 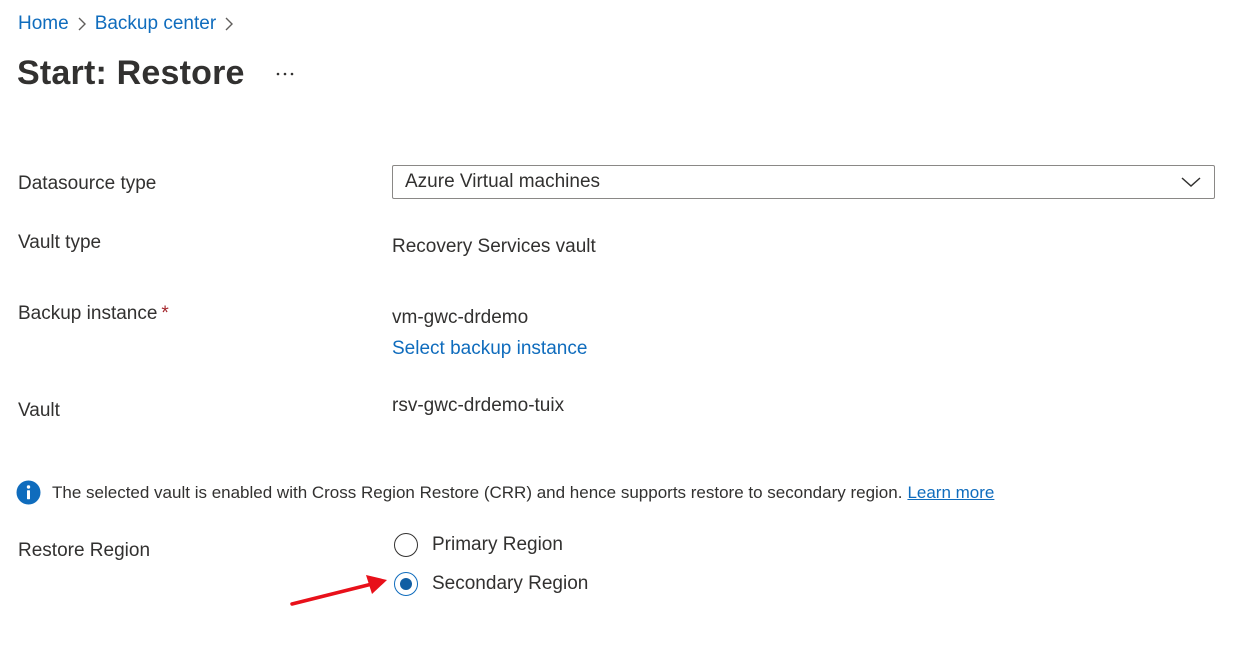 I want to click on annotation-arrow-icon, so click(x=338, y=590).